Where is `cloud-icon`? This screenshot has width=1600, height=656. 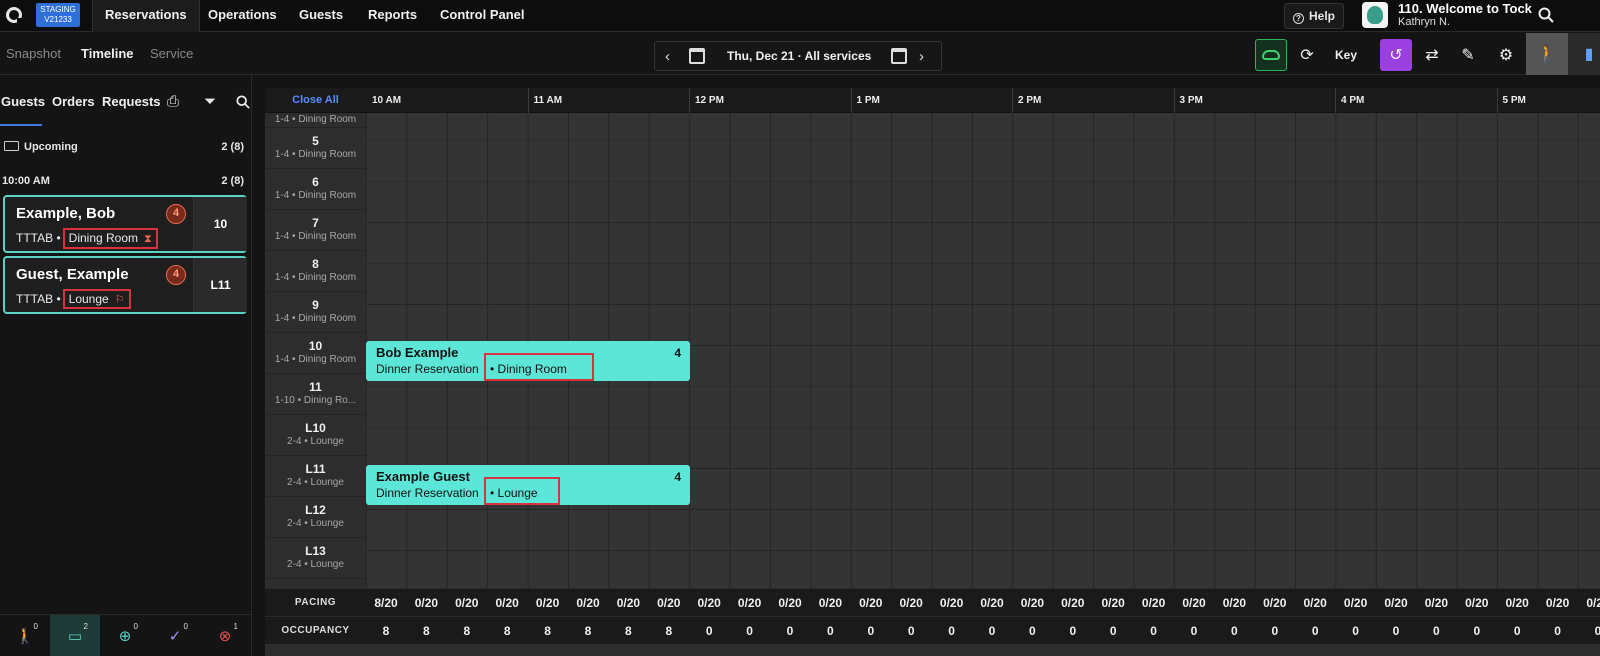 cloud-icon is located at coordinates (1271, 55).